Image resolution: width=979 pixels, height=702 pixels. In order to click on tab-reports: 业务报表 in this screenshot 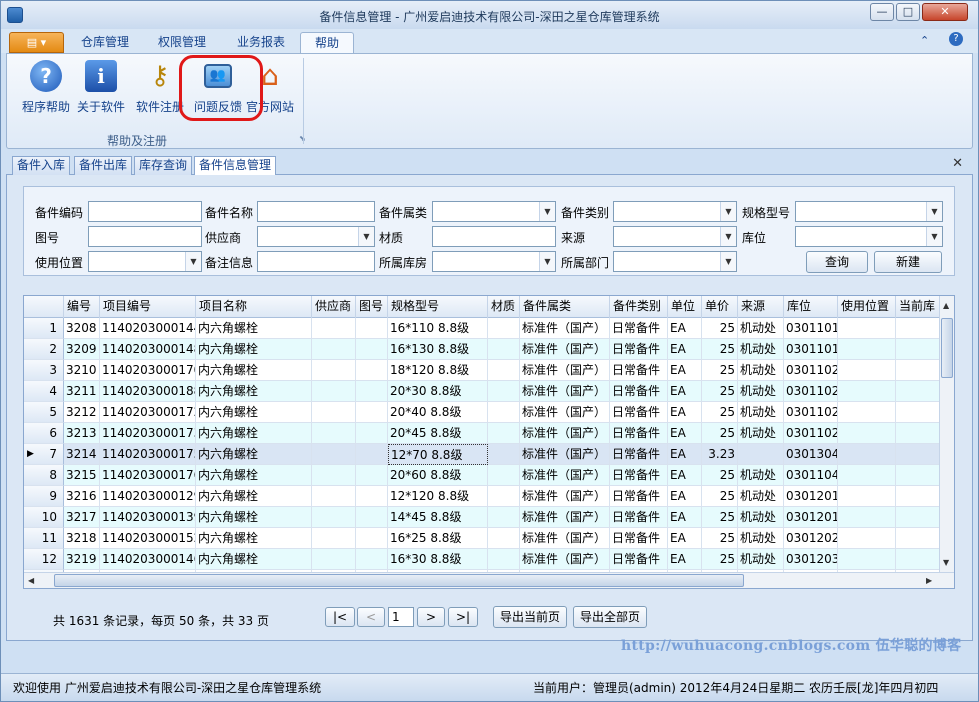, I will do `click(261, 42)`.